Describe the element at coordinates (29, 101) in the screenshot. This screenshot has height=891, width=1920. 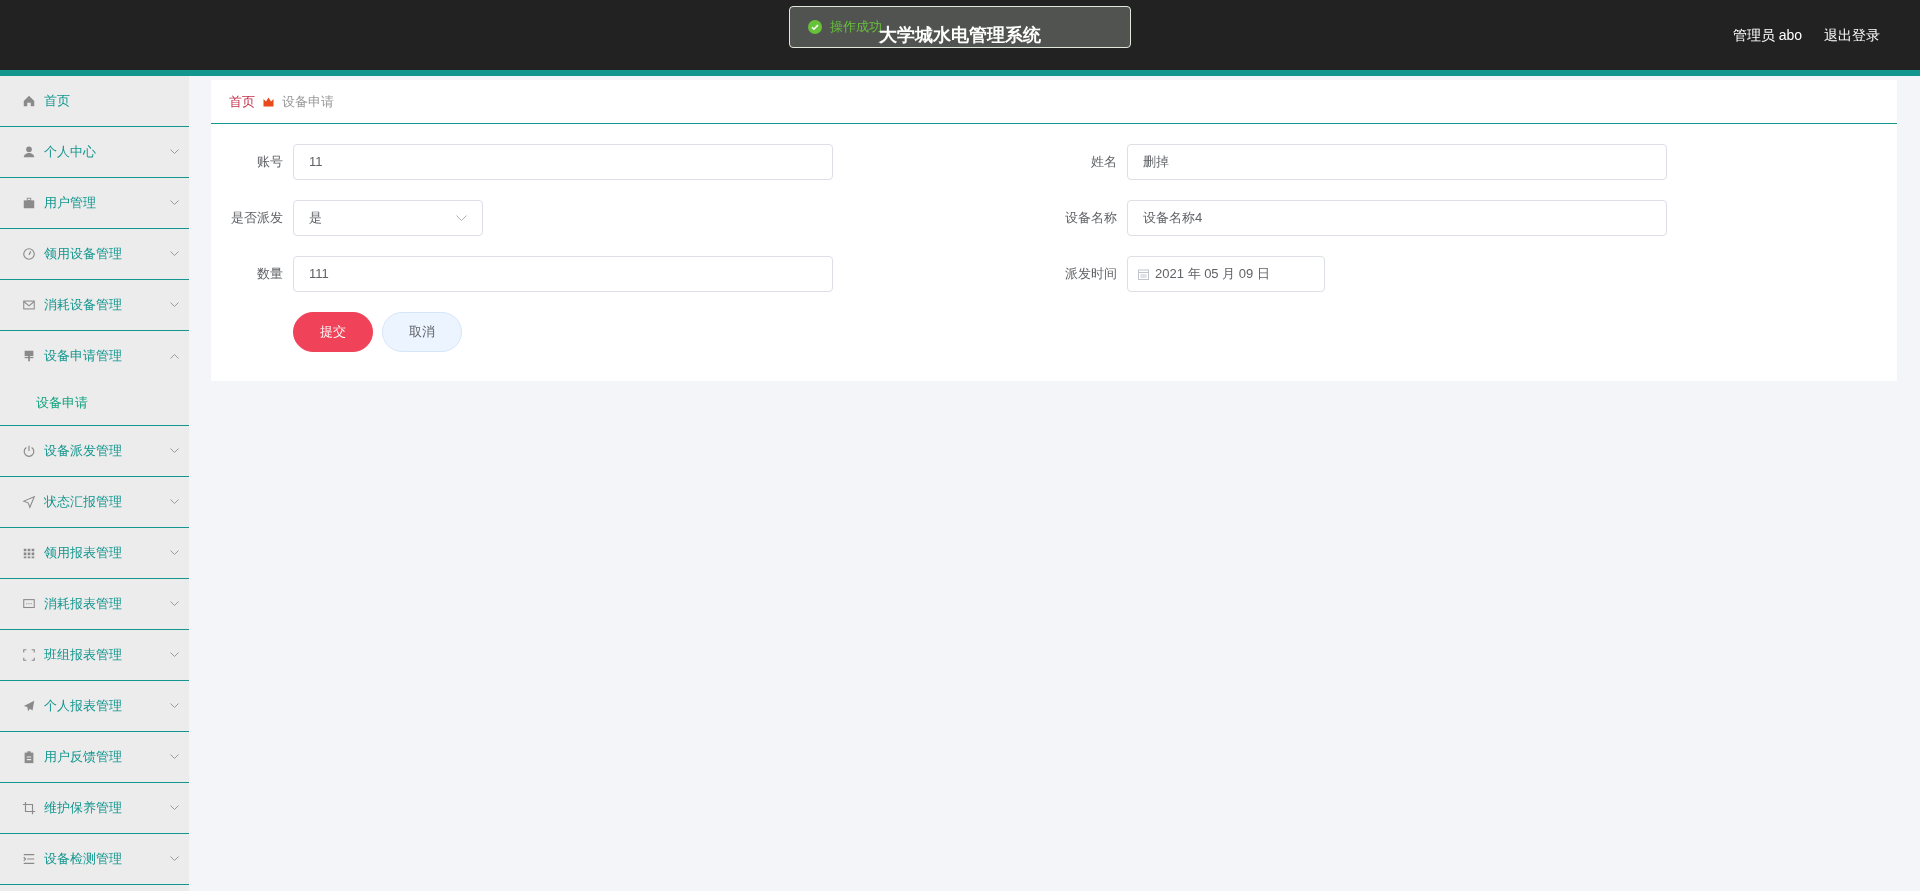
I see `home-icon` at that location.